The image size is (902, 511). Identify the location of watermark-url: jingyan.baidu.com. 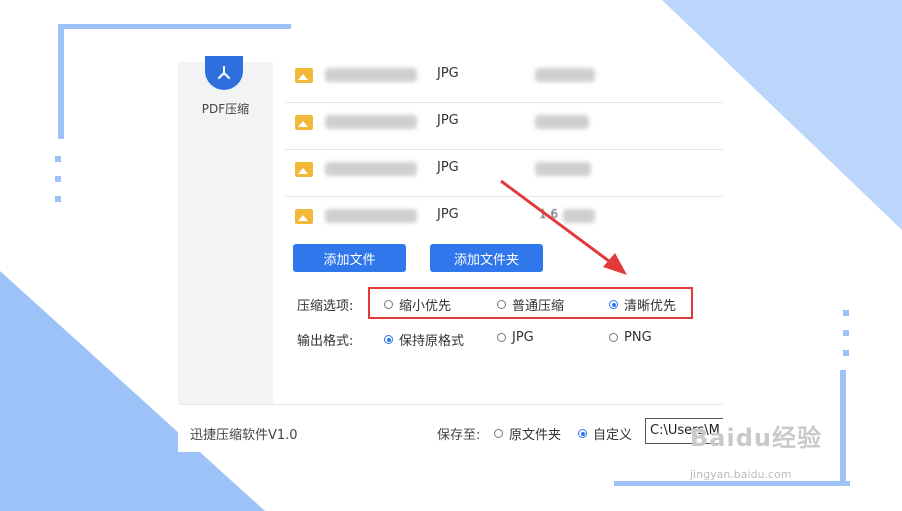
(741, 474).